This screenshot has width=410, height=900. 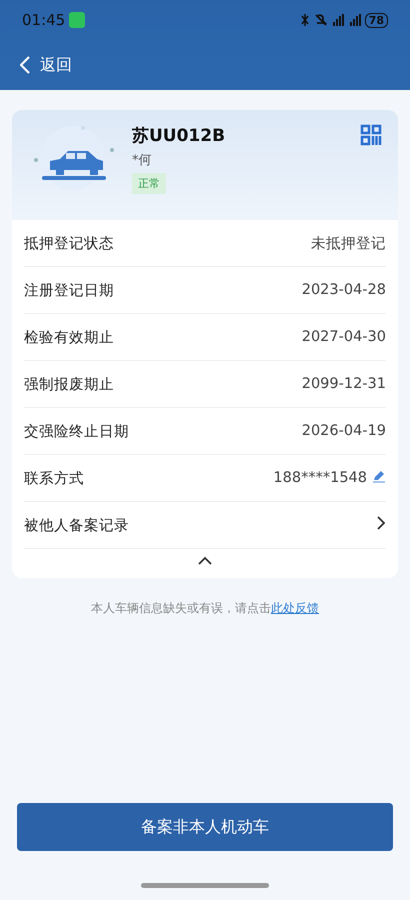 I want to click on battery-indicator: 78, so click(x=376, y=20).